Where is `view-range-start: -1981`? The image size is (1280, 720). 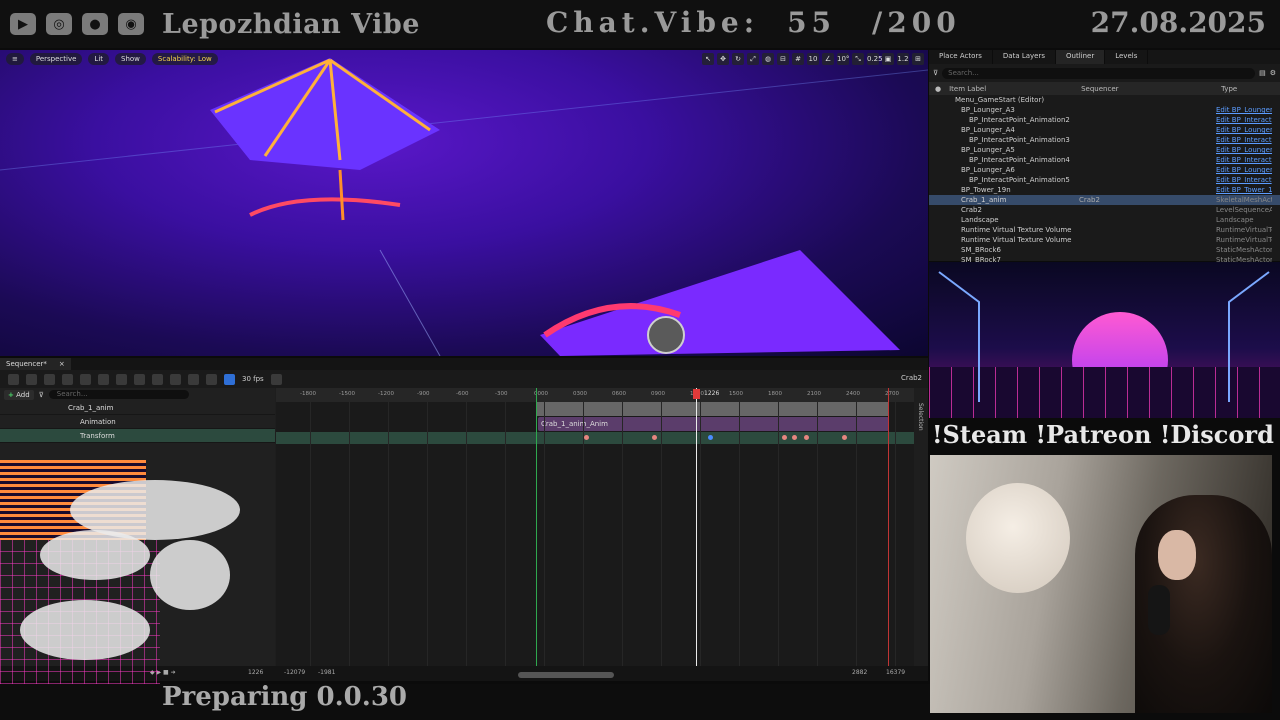
view-range-start: -1981 is located at coordinates (326, 672).